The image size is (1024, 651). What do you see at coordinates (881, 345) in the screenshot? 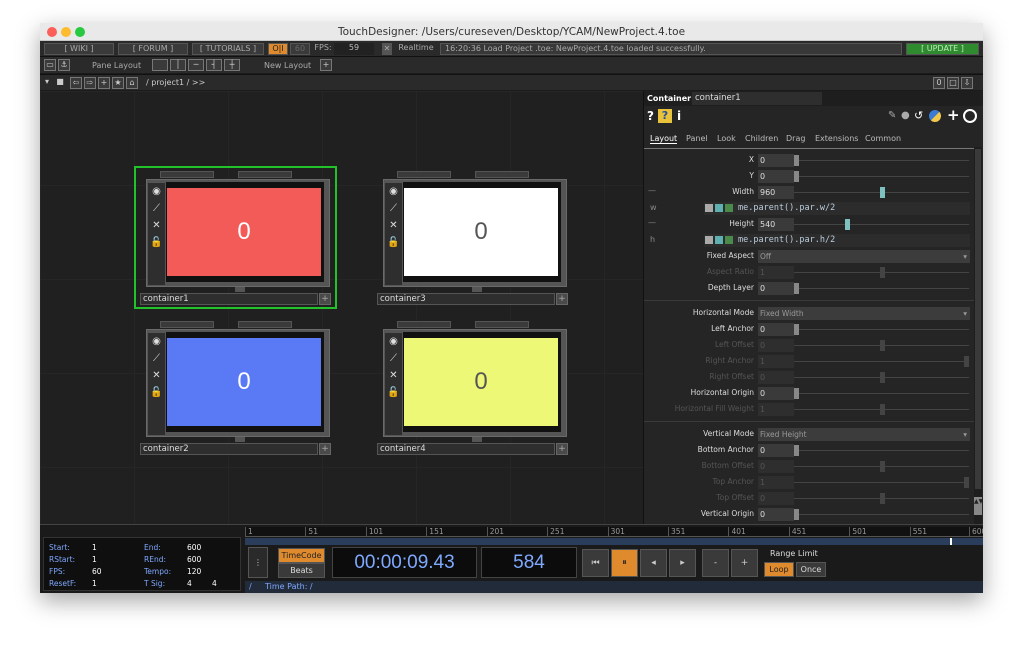
I see `left-offset-slider` at bounding box center [881, 345].